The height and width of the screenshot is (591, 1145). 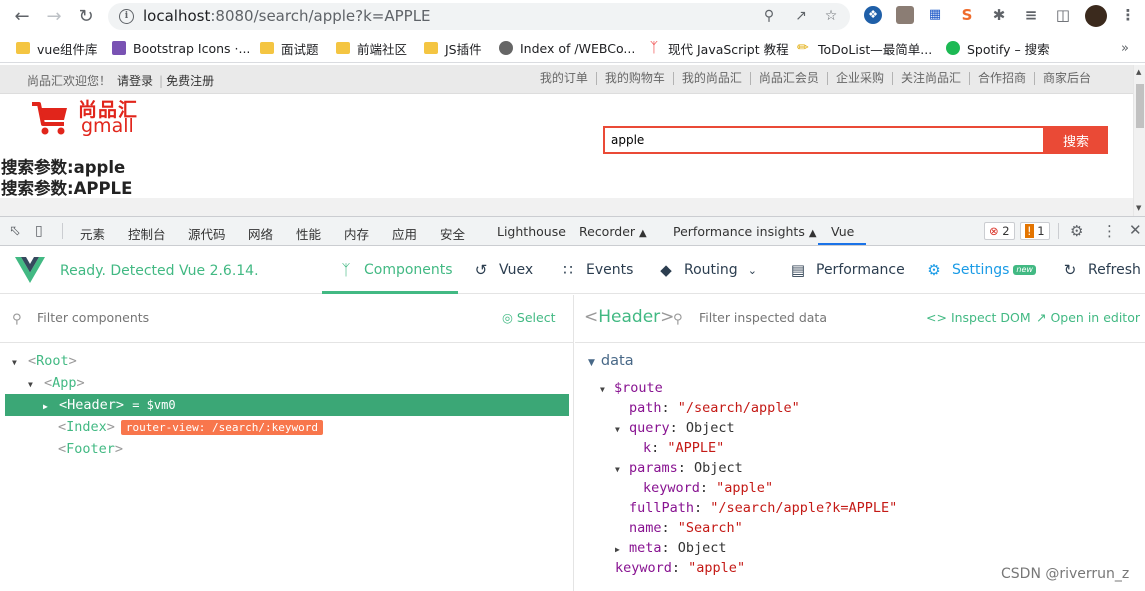 I want to click on page-scrollbar: ▲ ▼, so click(x=1139, y=140).